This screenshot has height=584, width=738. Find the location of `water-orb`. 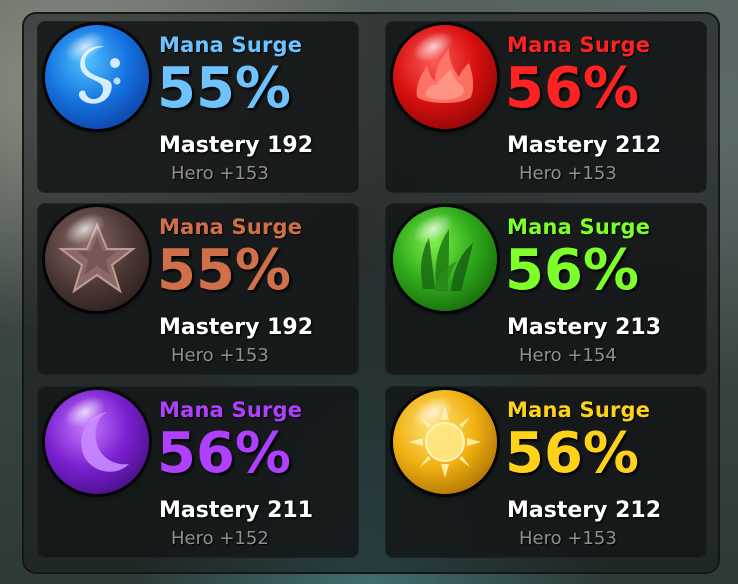

water-orb is located at coordinates (97, 77).